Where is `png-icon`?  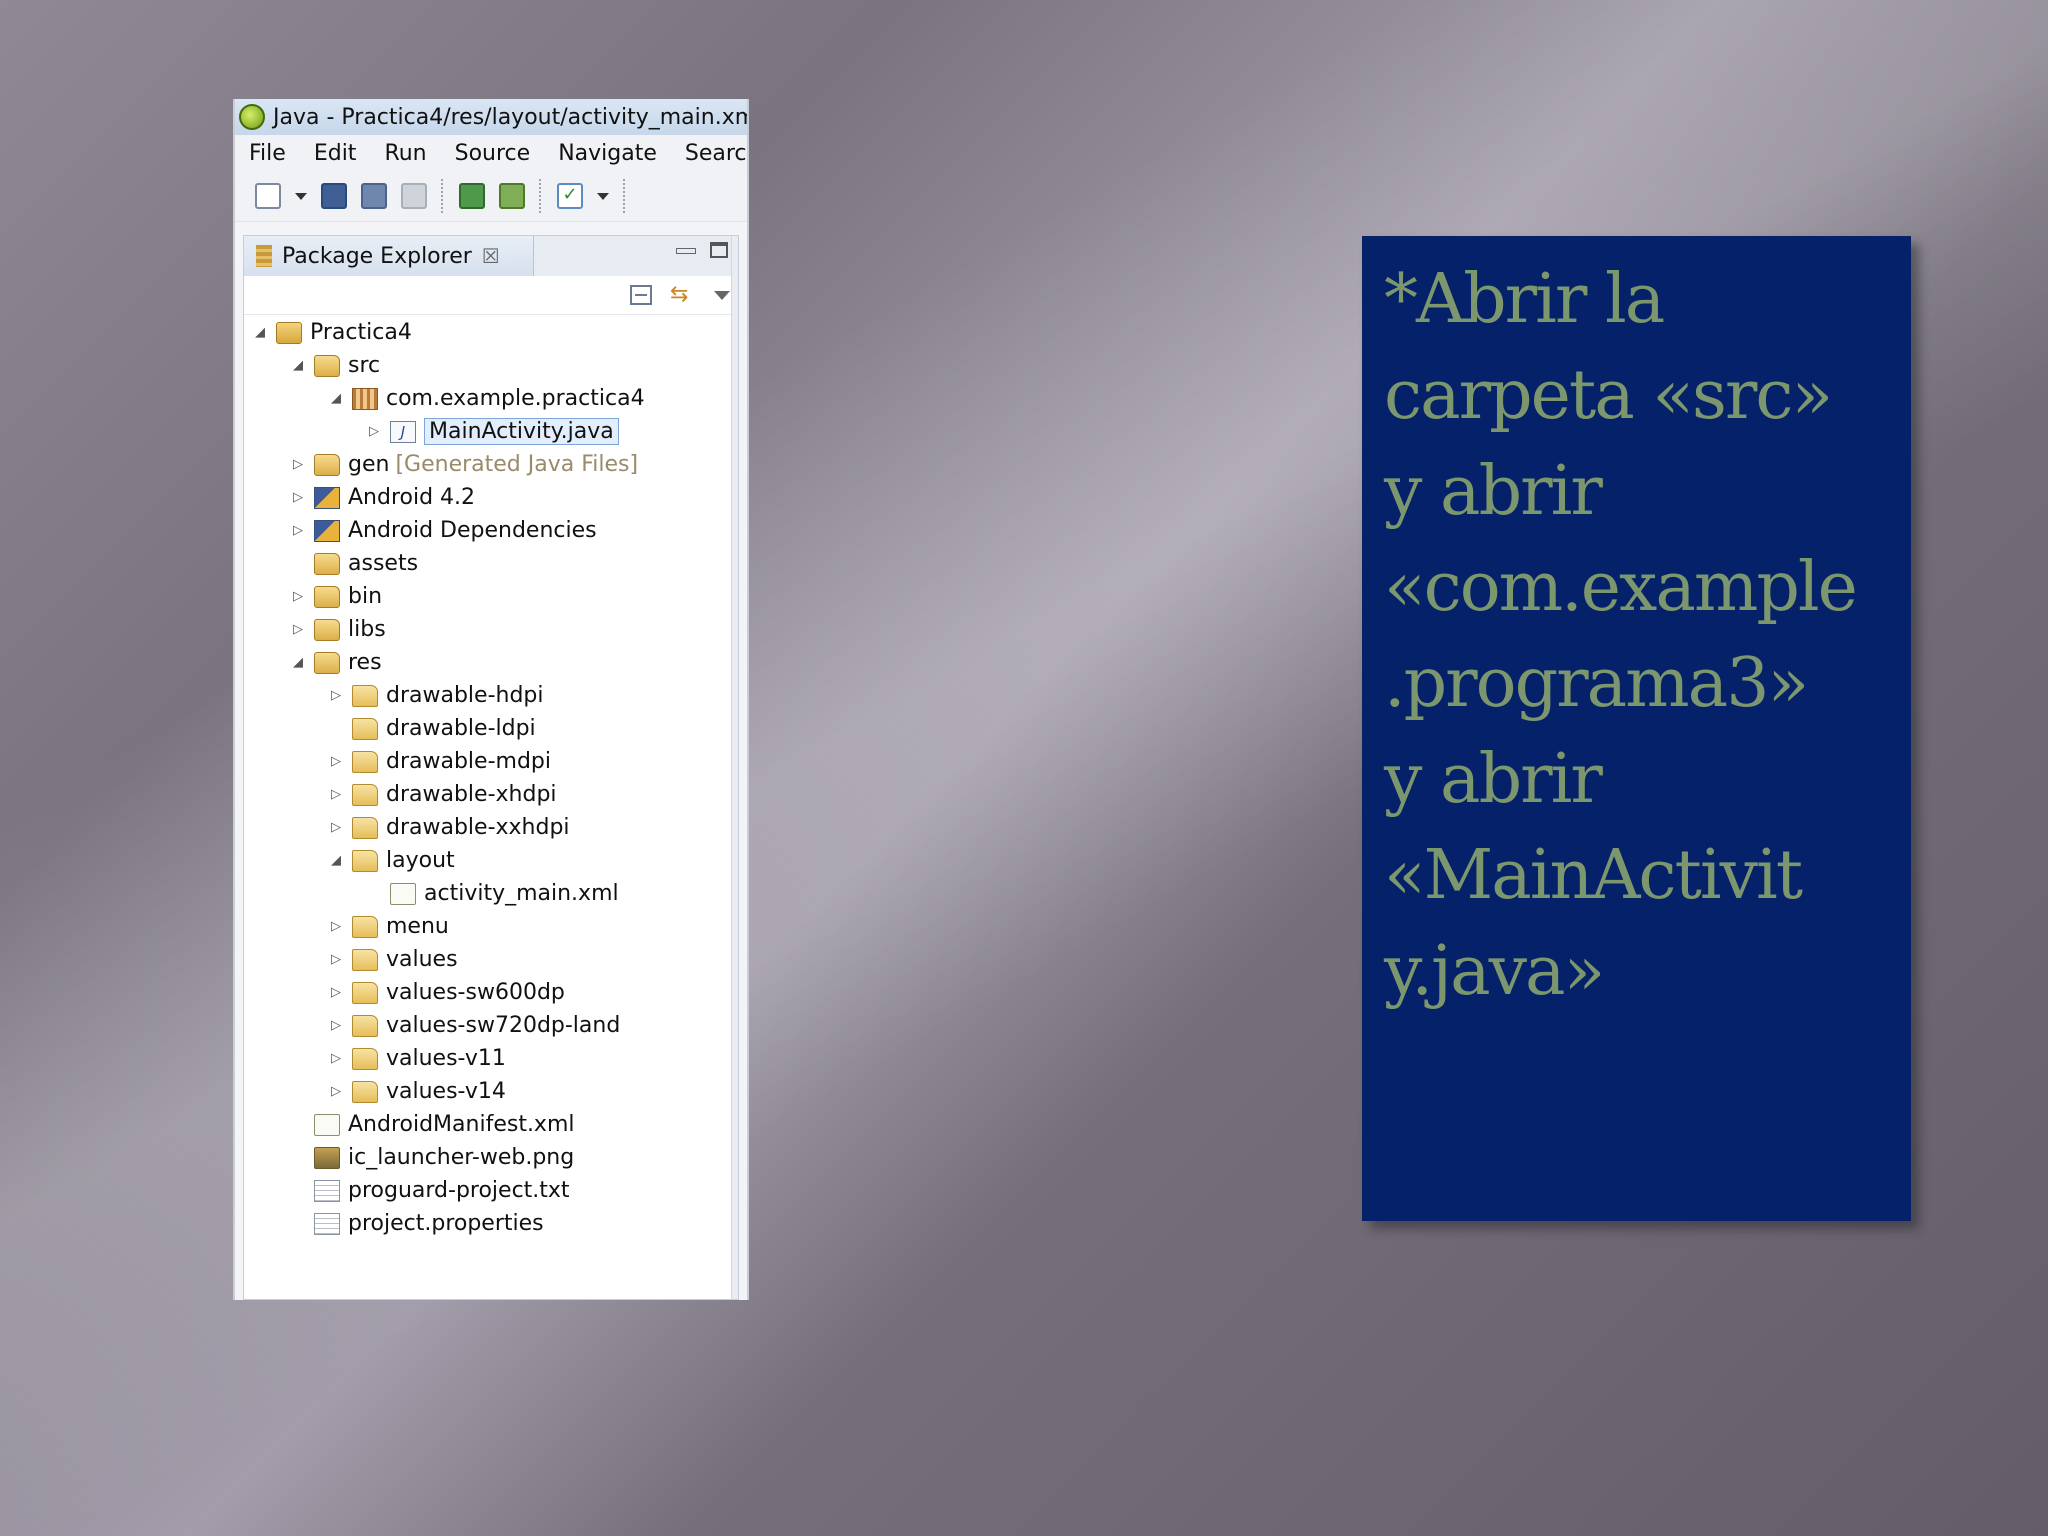
png-icon is located at coordinates (327, 1157).